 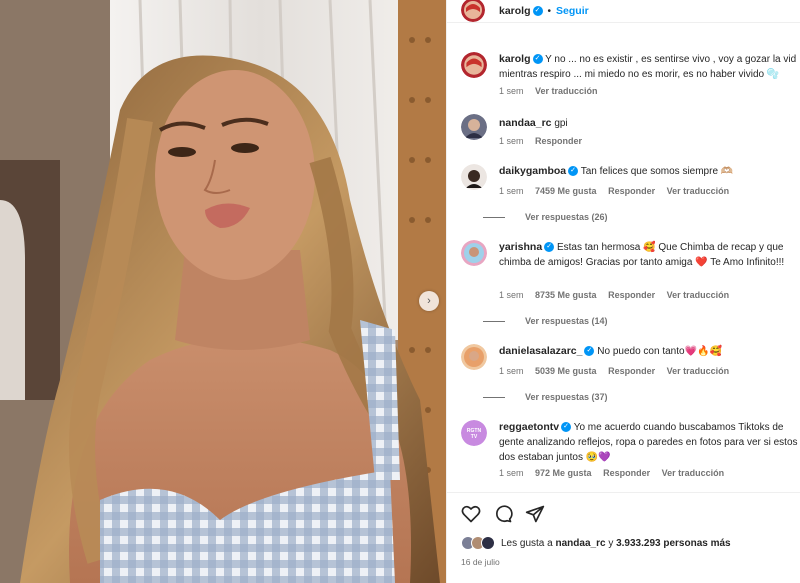 I want to click on header-username: karolg, so click(x=515, y=11).